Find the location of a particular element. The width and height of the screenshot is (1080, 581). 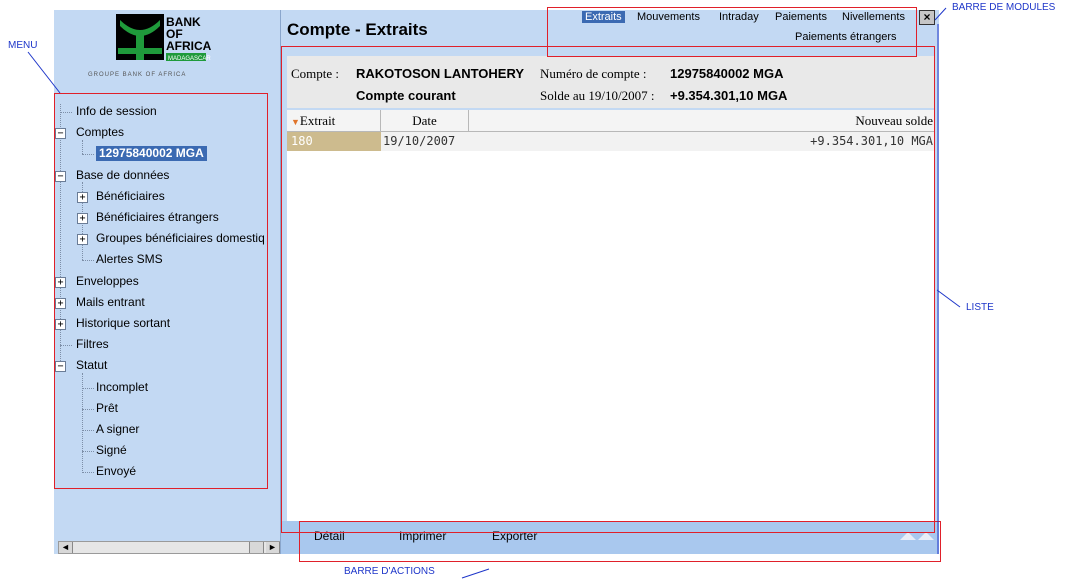

menu-annotation-label: MENU is located at coordinates (23, 45).